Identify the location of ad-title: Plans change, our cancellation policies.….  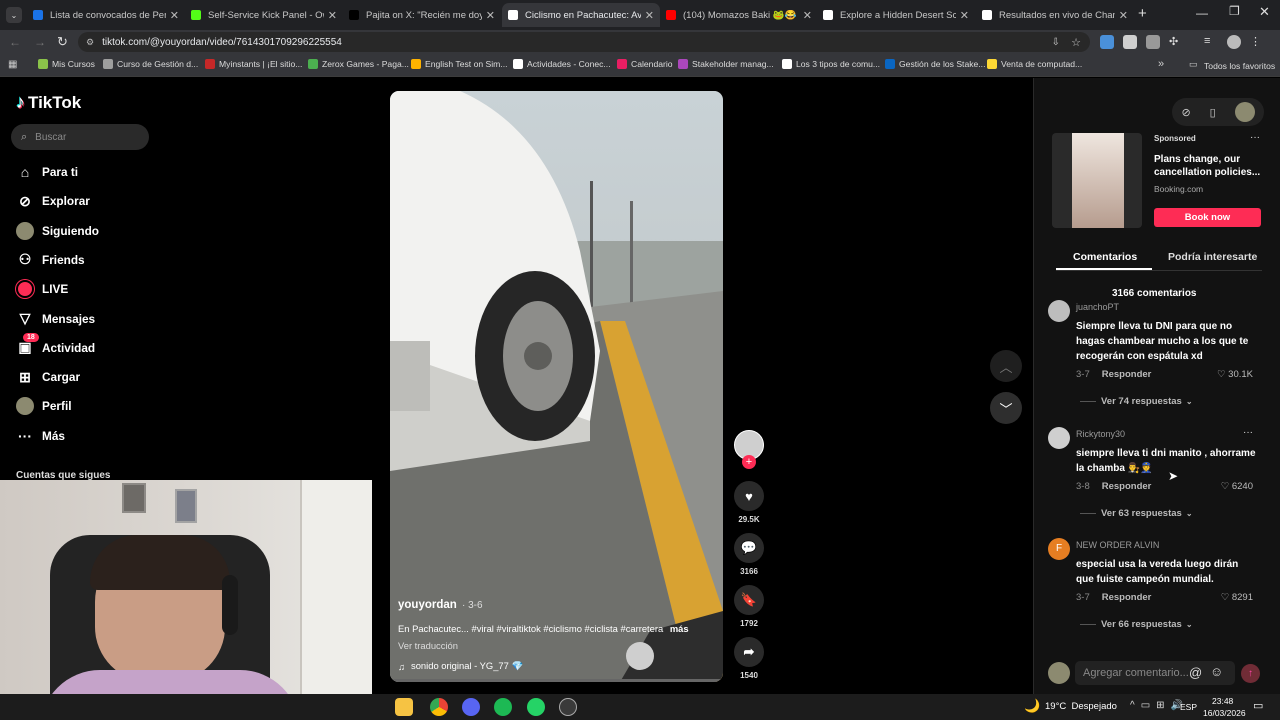
(1209, 166).